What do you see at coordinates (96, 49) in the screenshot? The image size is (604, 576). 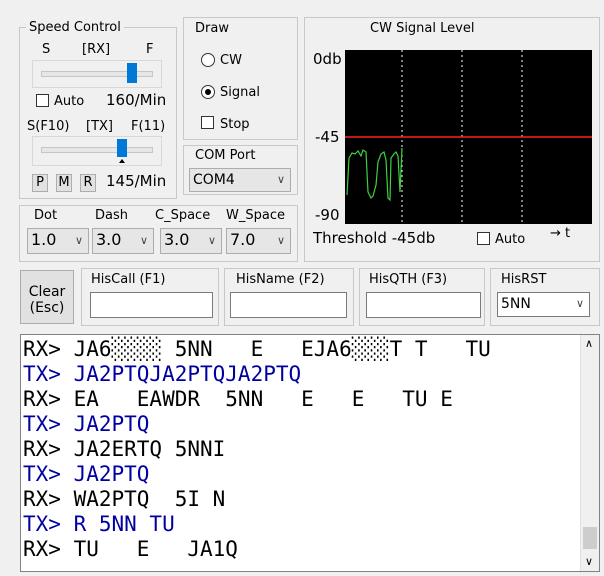 I see `rx-label: [RX]` at bounding box center [96, 49].